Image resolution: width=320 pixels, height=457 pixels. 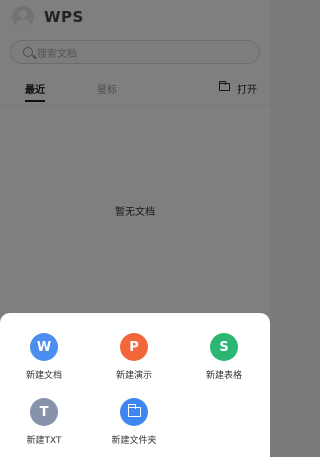 I want to click on spreadsheet-s-icon: S, so click(x=224, y=347).